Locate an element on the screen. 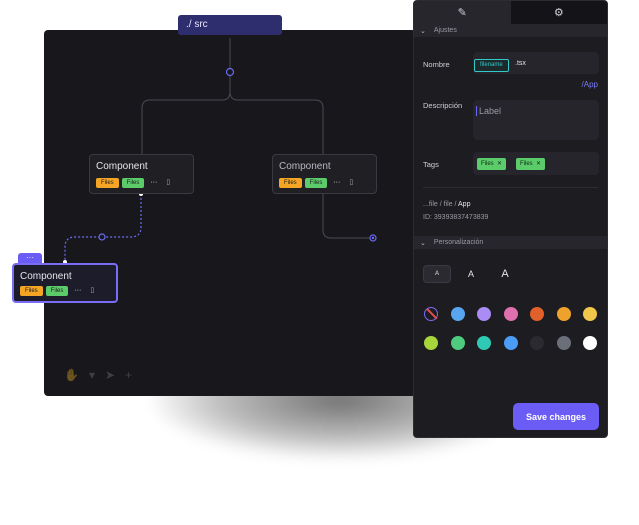 Image resolution: width=639 pixels, height=525 pixels. canvas-toolbar: ✋ ▾ ➤ + is located at coordinates (98, 375).